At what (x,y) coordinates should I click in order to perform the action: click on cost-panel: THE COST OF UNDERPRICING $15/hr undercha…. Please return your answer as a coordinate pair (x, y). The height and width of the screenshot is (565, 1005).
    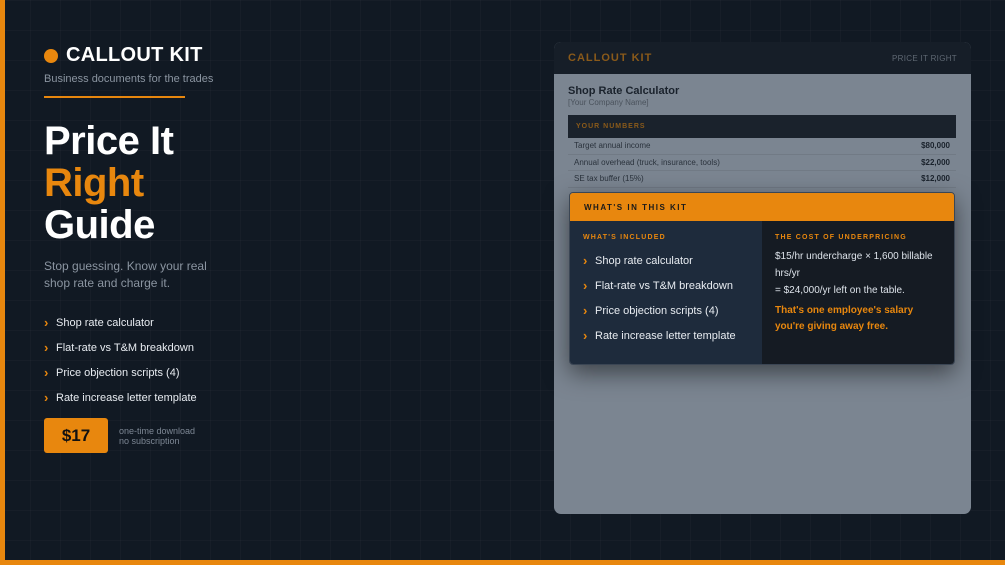
    Looking at the image, I should click on (858, 292).